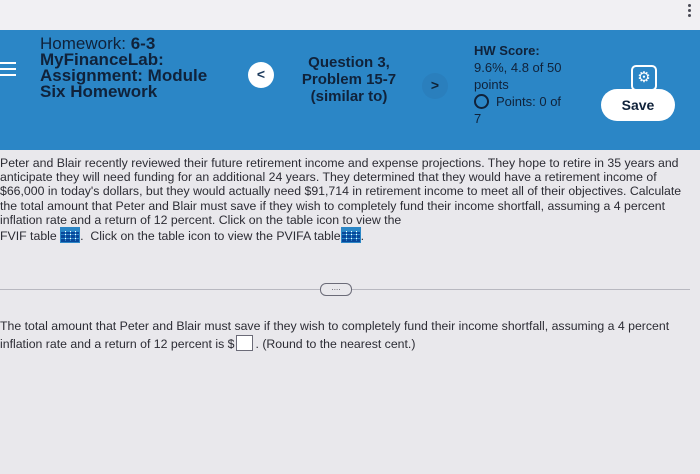 The height and width of the screenshot is (474, 700). Describe the element at coordinates (478, 118) in the screenshot. I see `points-total: 7` at that location.